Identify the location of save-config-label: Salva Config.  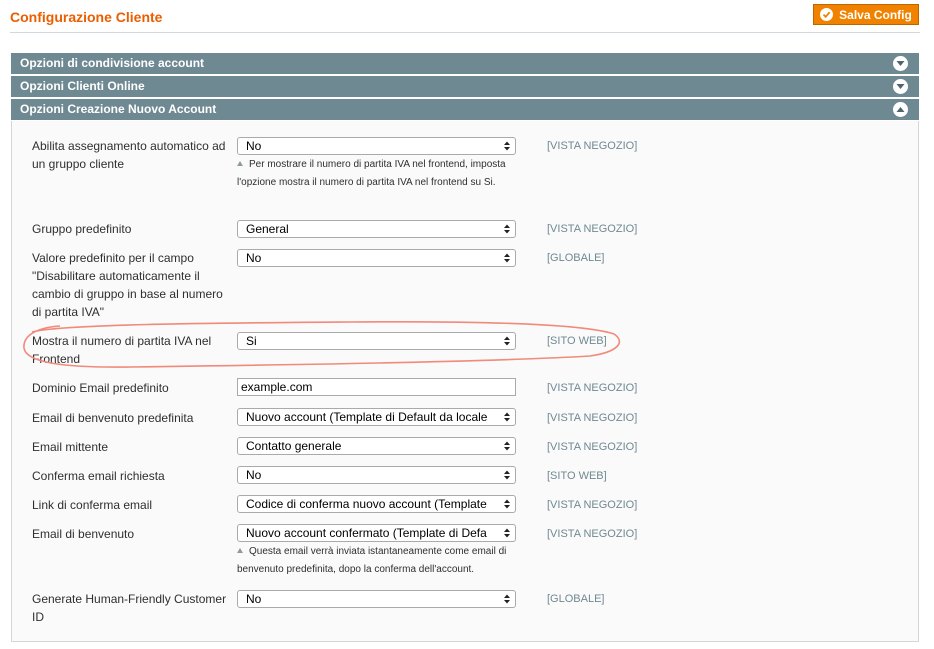
(875, 14).